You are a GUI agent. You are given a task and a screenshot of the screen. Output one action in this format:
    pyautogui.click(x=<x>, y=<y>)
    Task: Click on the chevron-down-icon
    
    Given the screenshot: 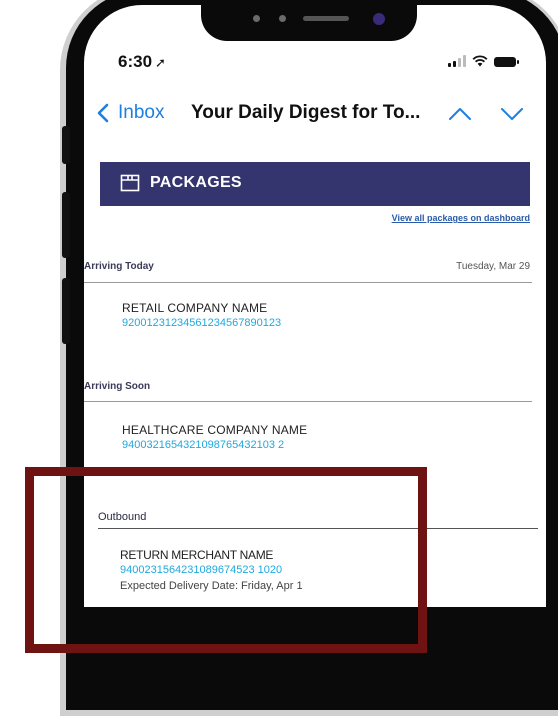 What is the action you would take?
    pyautogui.click(x=512, y=114)
    